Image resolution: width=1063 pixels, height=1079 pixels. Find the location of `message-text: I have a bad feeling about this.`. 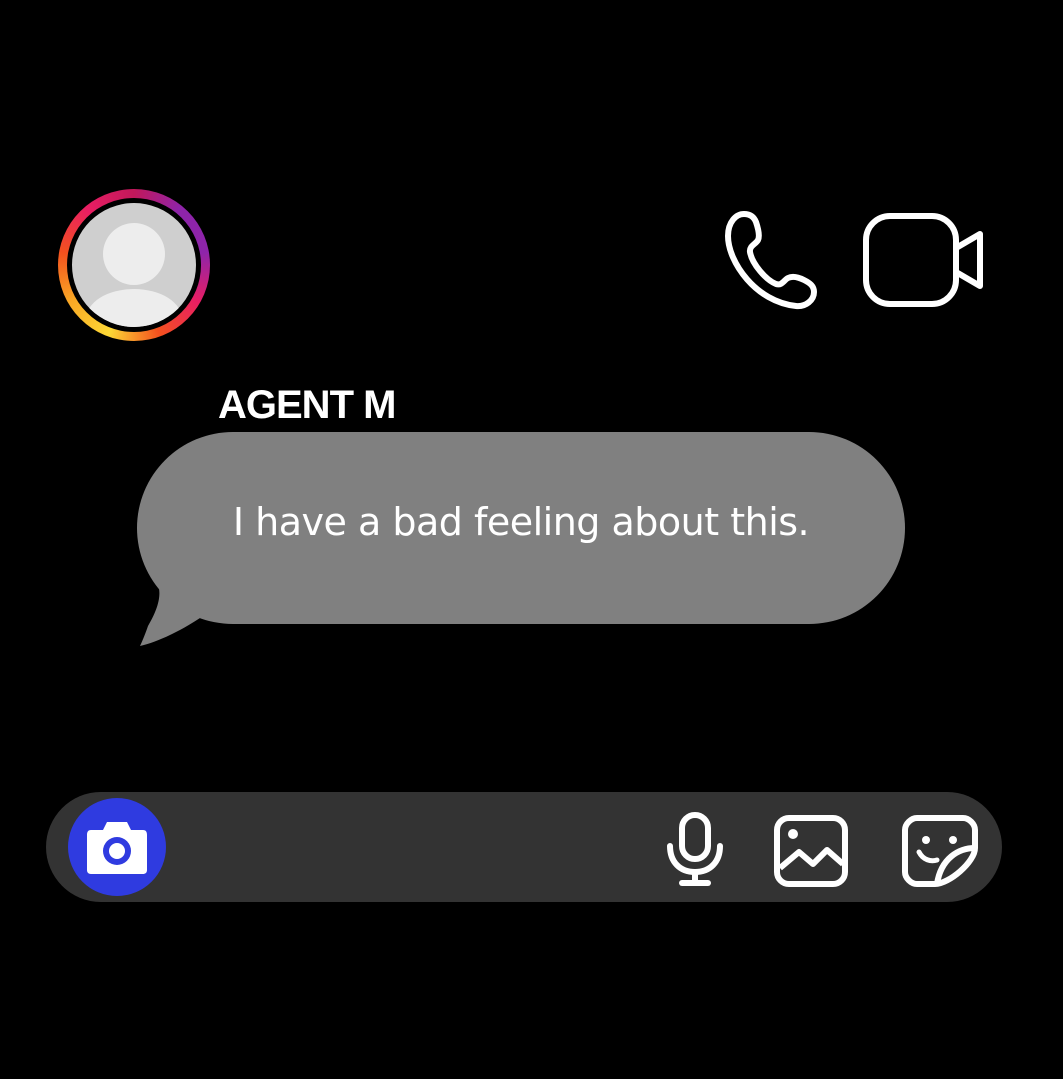

message-text: I have a bad feeling about this. is located at coordinates (521, 522).